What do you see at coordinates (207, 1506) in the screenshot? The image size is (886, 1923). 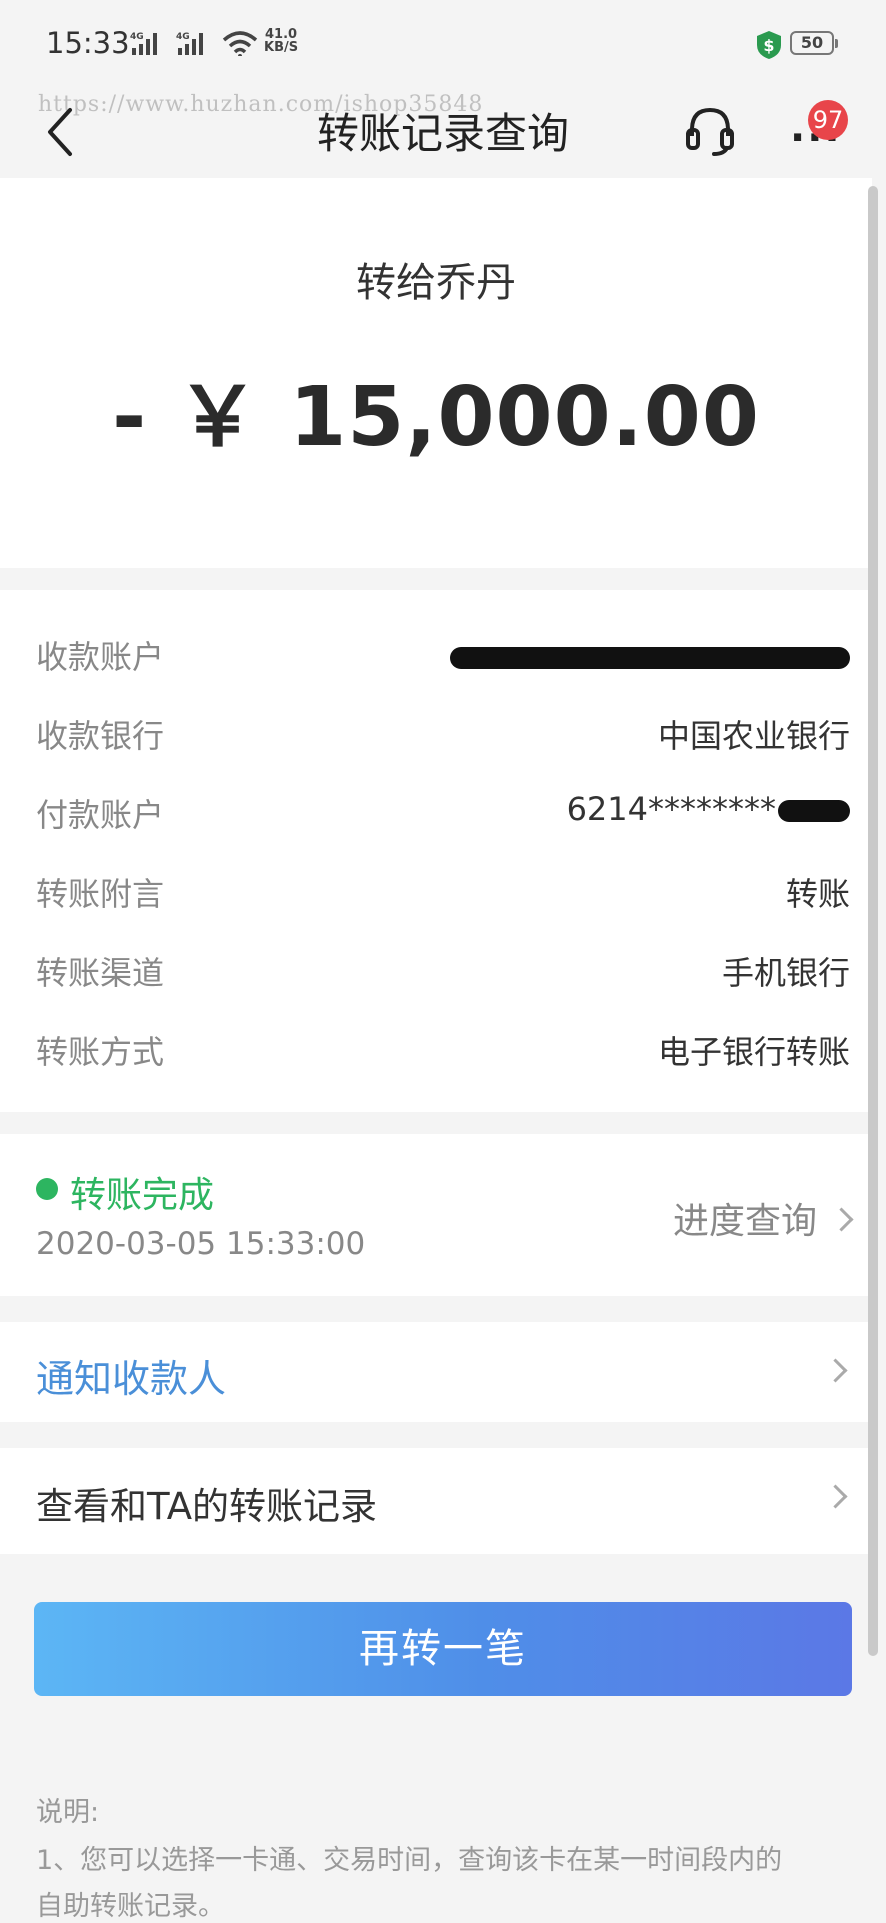 I see `transfer-history-label: 查看和TA的转账记录` at bounding box center [207, 1506].